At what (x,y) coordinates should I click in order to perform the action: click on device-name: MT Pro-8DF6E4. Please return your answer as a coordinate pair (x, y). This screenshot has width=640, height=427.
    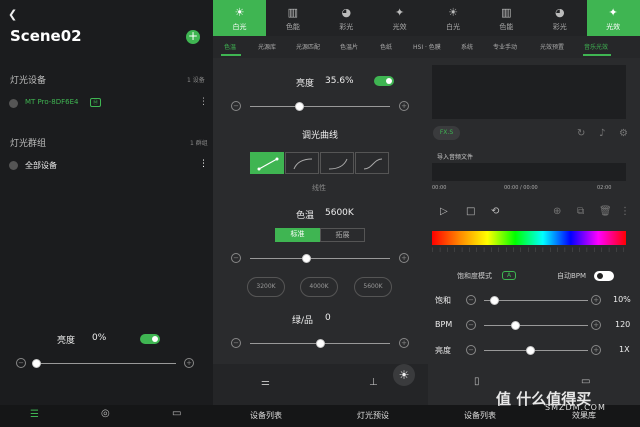
    Looking at the image, I should click on (52, 102).